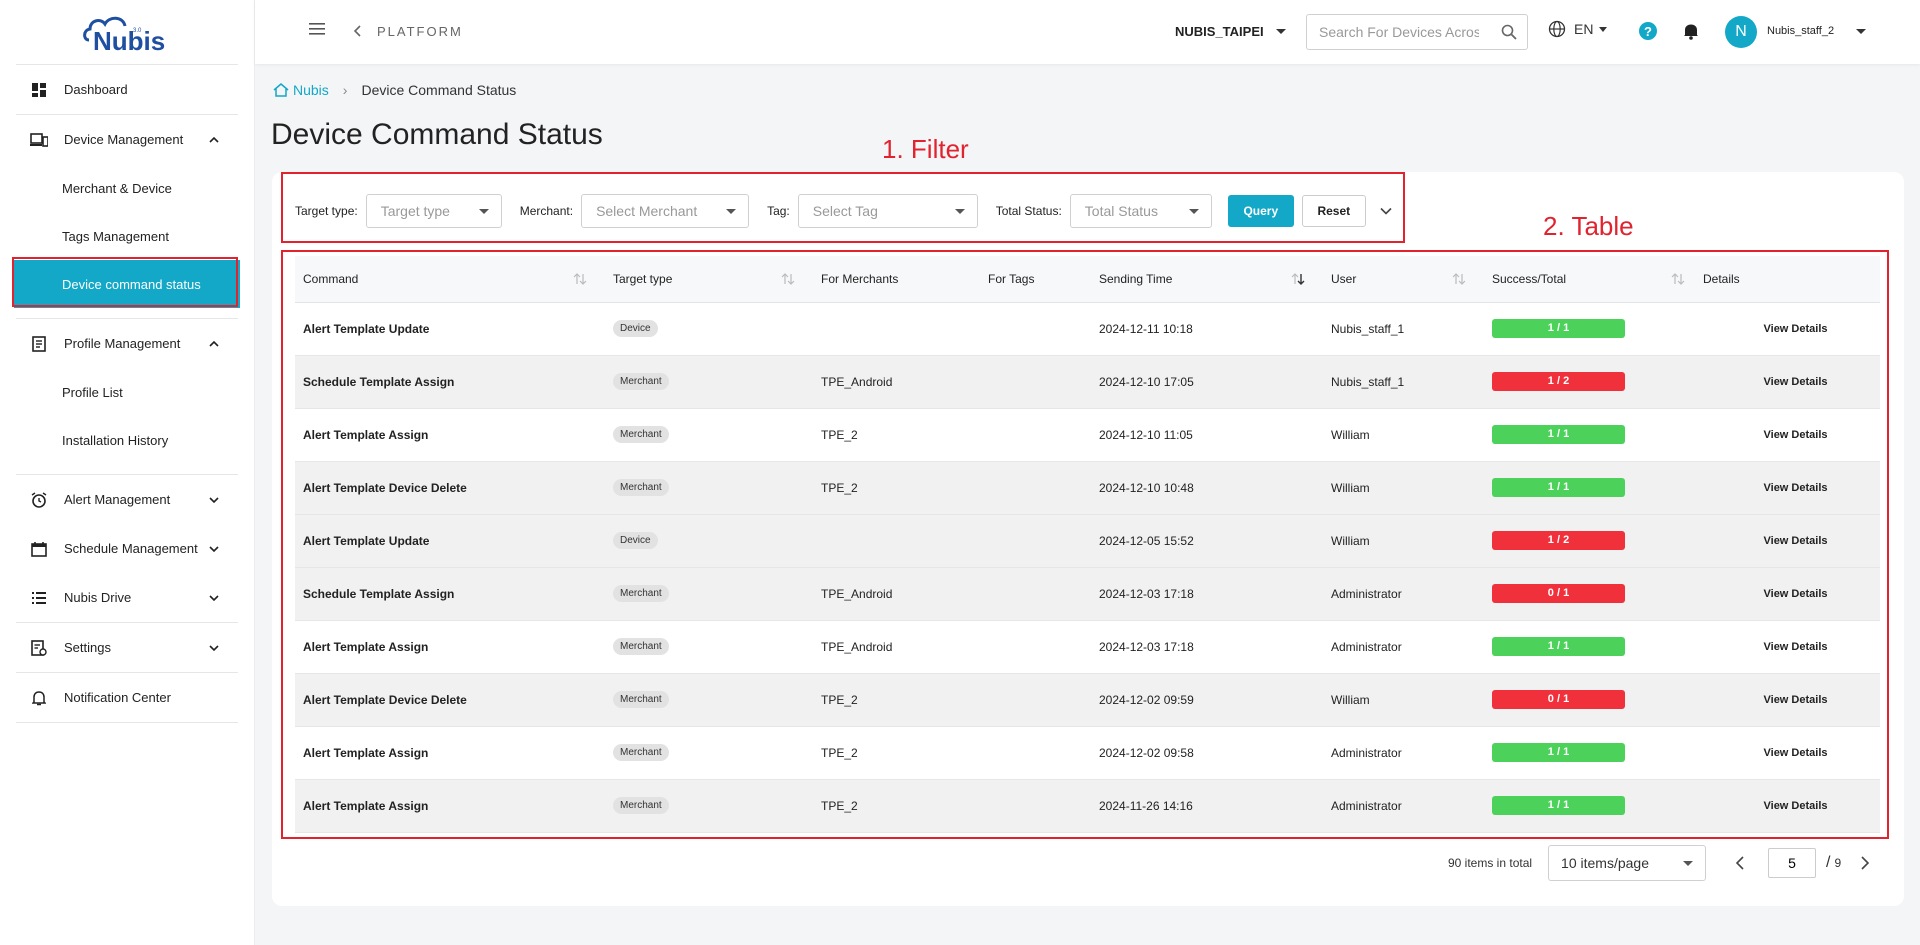  Describe the element at coordinates (1792, 863) in the screenshot. I see `page-number-input` at that location.